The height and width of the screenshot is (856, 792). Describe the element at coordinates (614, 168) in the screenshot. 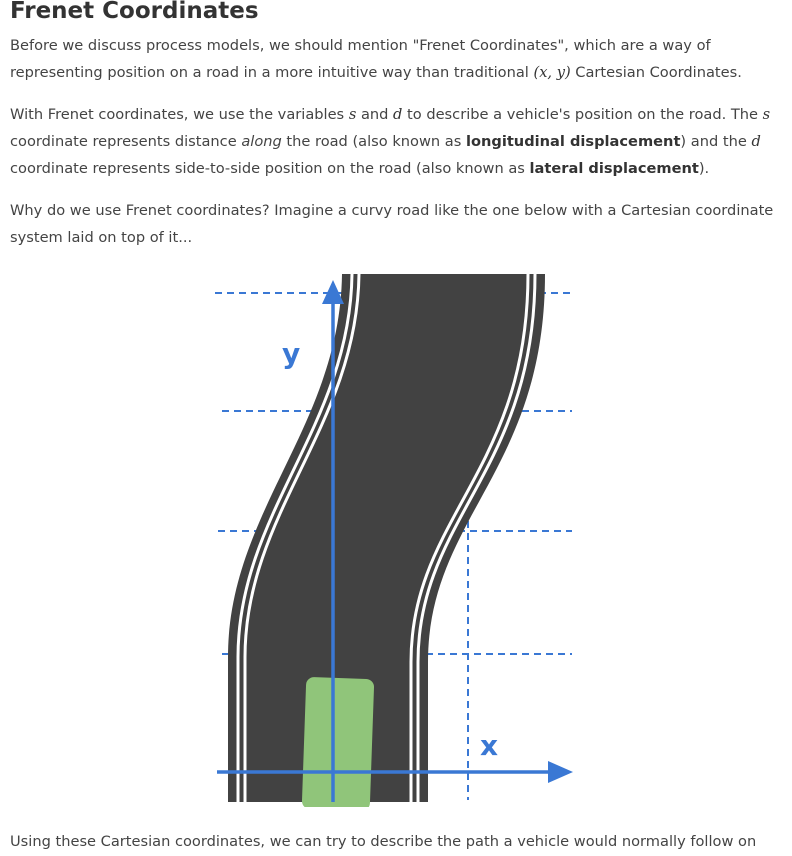

I see `lateral-term: lateral displacement` at that location.